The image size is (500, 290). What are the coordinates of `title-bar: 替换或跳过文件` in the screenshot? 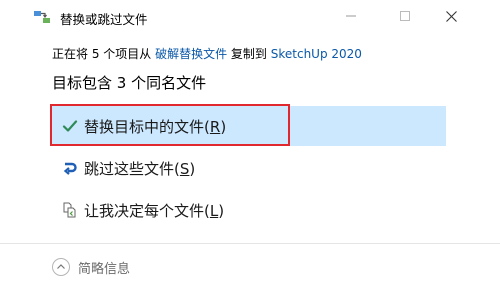 It's located at (250, 17).